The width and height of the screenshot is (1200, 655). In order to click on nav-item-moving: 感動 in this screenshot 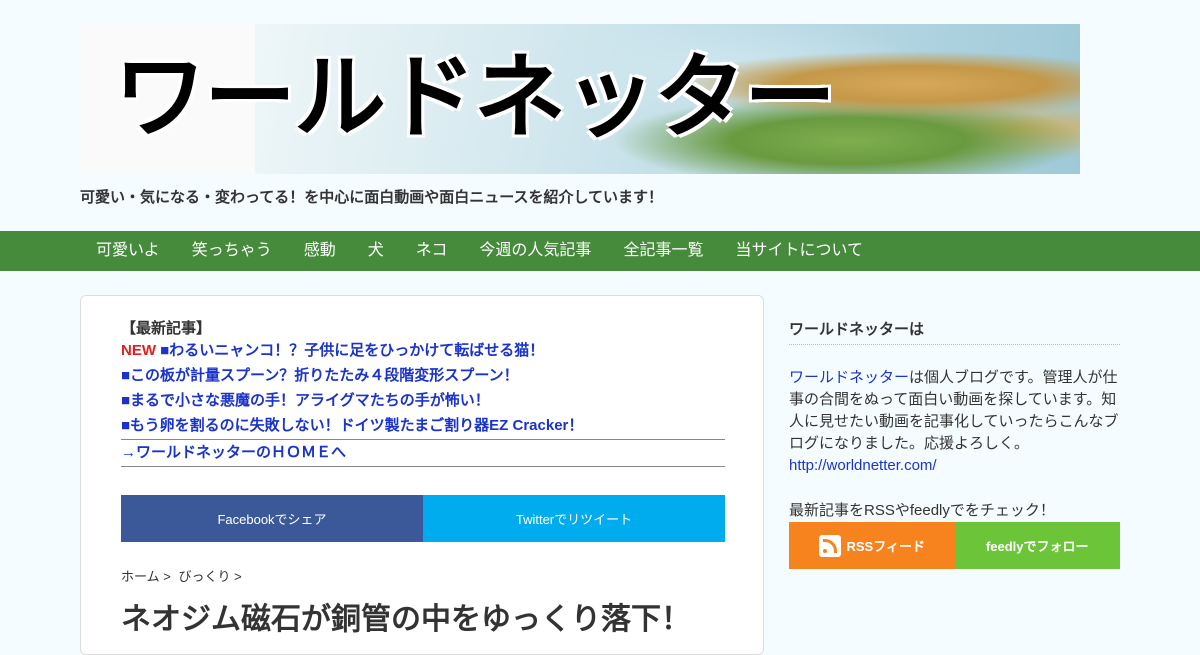, I will do `click(320, 251)`.